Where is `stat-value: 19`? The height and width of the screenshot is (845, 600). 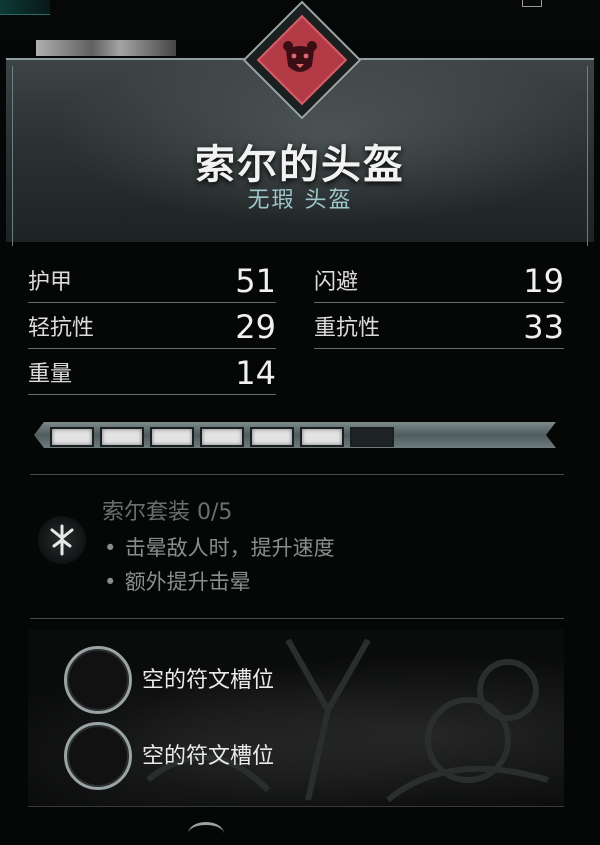
stat-value: 19 is located at coordinates (543, 281).